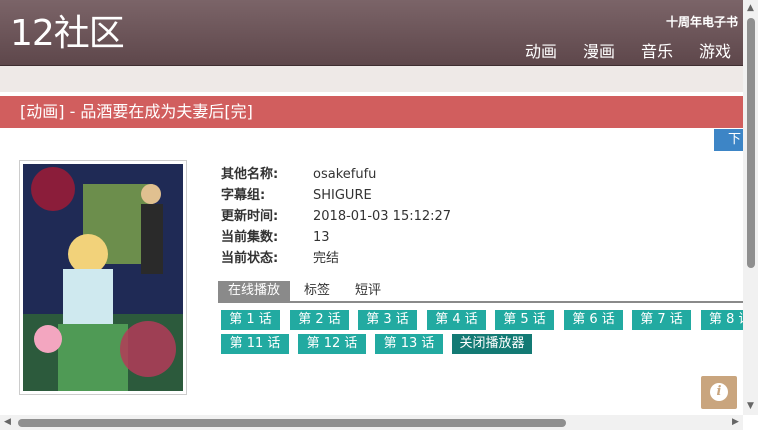 The height and width of the screenshot is (430, 758). What do you see at coordinates (368, 291) in the screenshot?
I see `tab-comments: 短评` at bounding box center [368, 291].